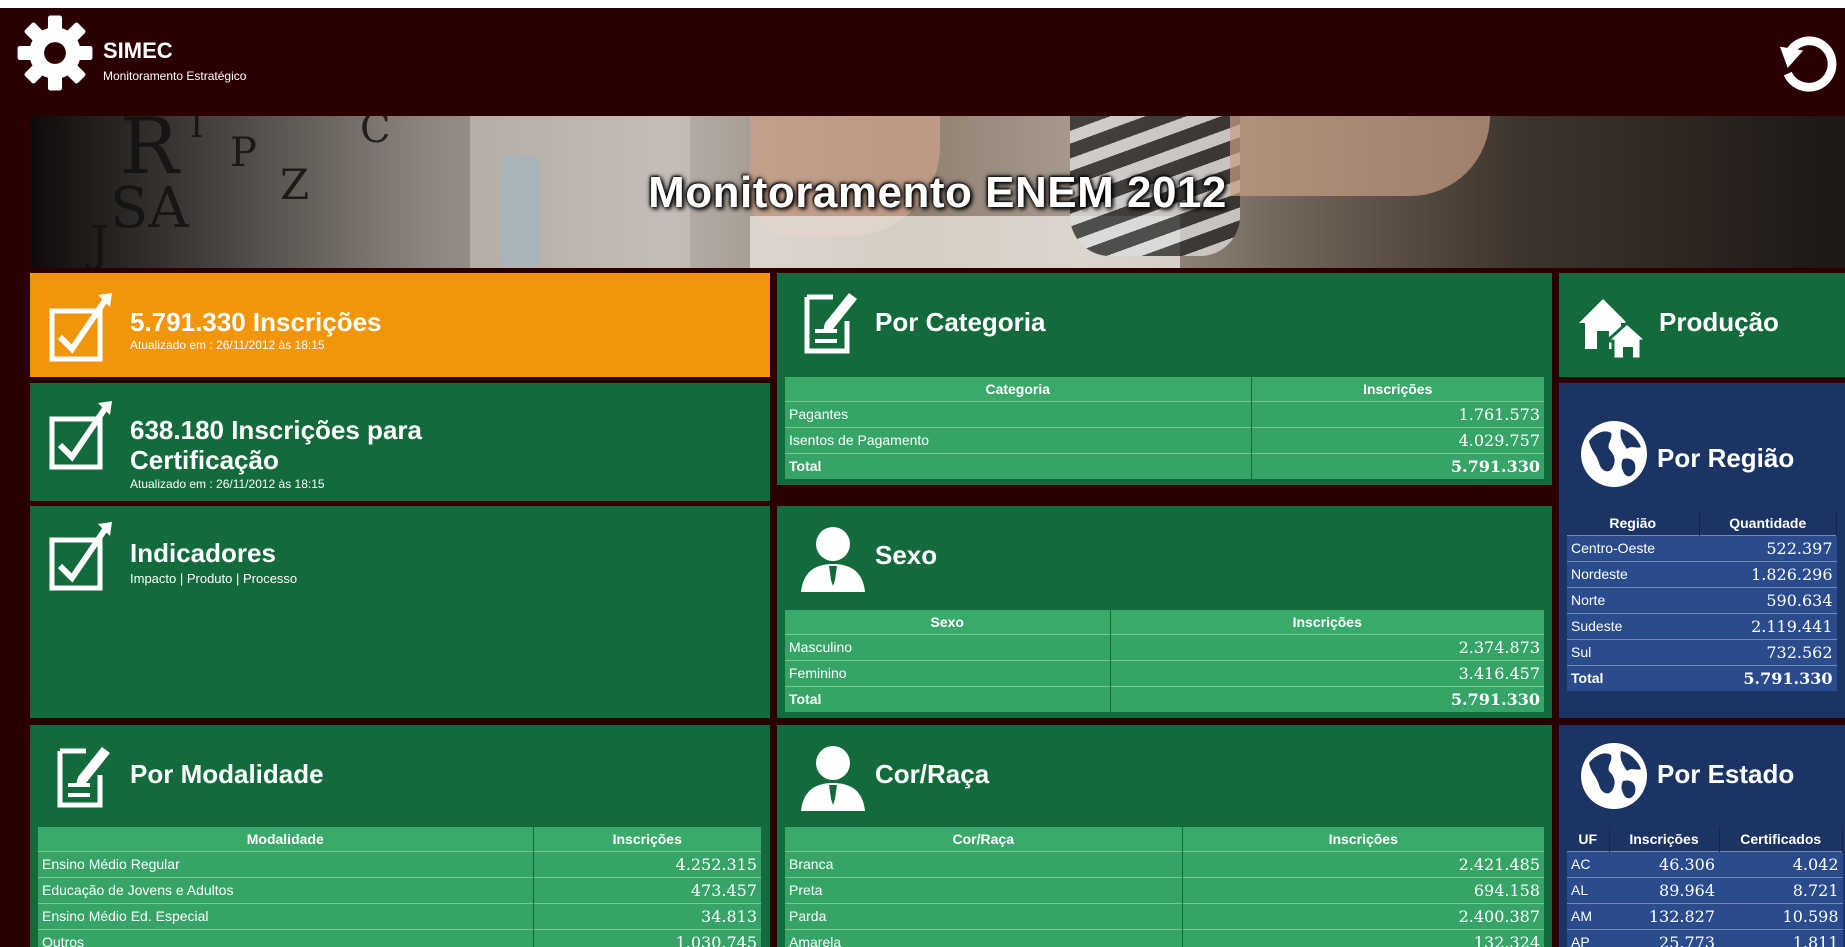  Describe the element at coordinates (1588, 839) in the screenshot. I see `column-header: UF` at that location.